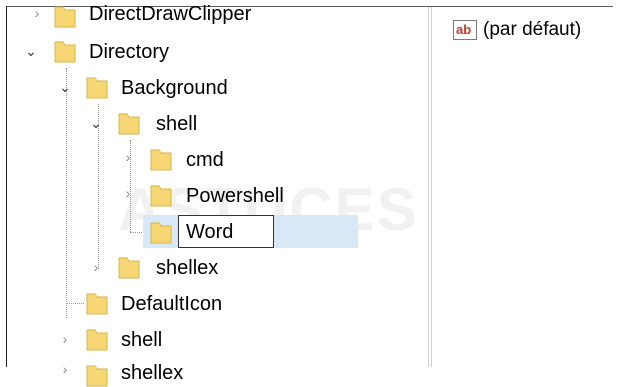 The image size is (619, 387). What do you see at coordinates (209, 232) in the screenshot?
I see `rename-input-text: Word` at bounding box center [209, 232].